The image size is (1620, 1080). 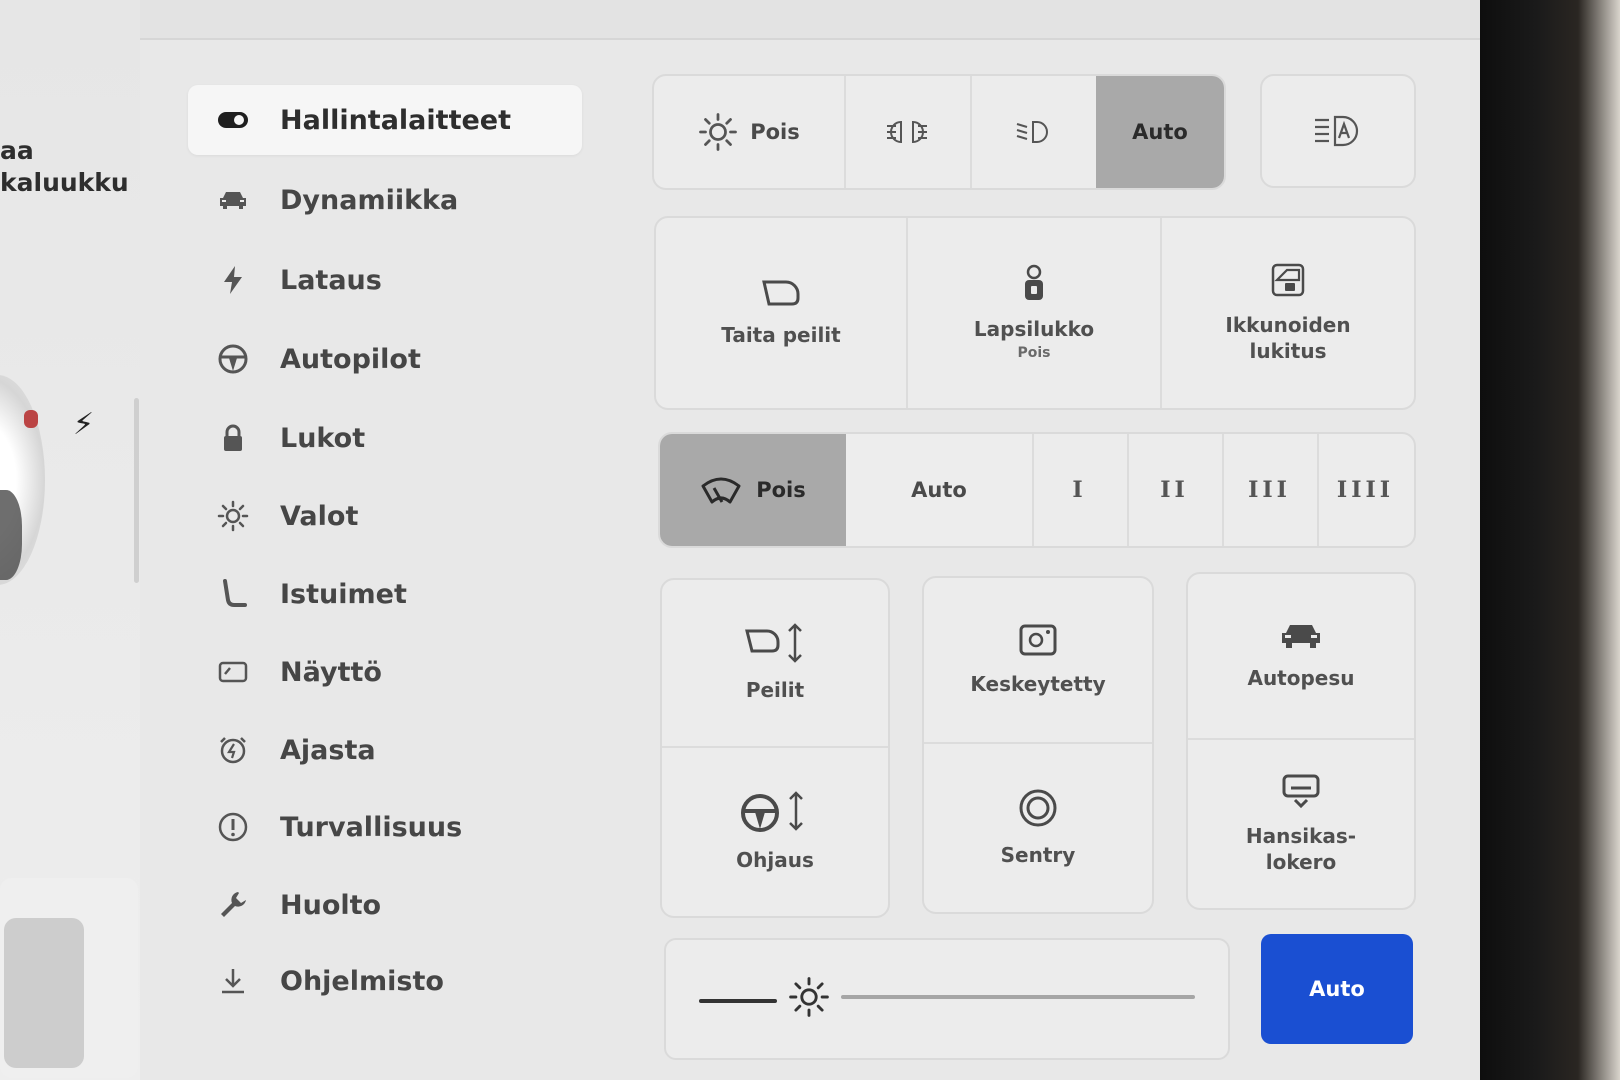 What do you see at coordinates (369, 200) in the screenshot?
I see `sidebar-item-label: Dynamiikka` at bounding box center [369, 200].